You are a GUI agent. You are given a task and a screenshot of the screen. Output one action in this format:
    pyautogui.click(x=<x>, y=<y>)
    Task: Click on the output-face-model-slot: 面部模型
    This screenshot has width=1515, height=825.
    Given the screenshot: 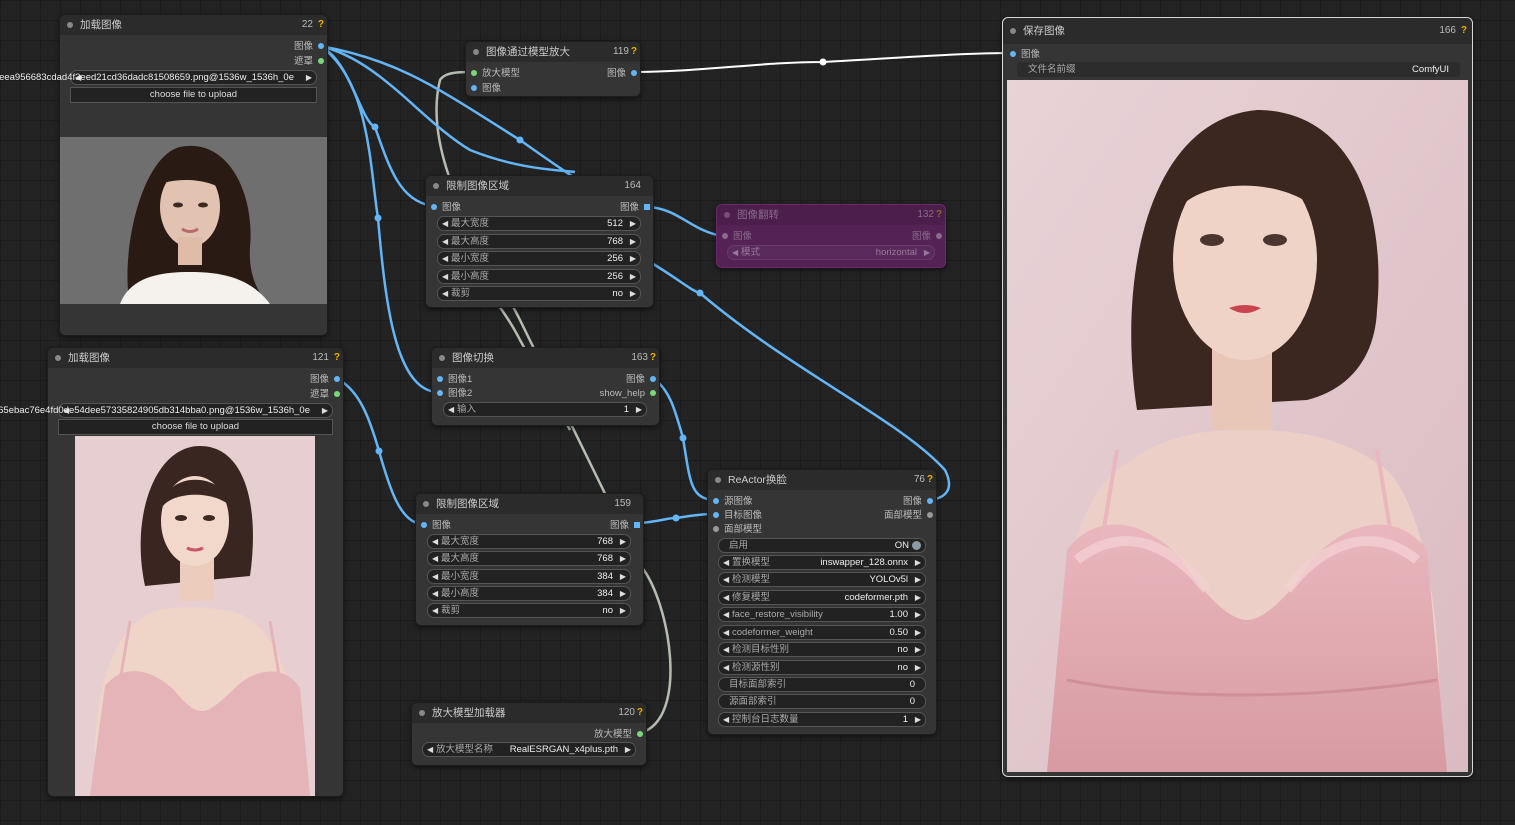 What is the action you would take?
    pyautogui.click(x=909, y=515)
    